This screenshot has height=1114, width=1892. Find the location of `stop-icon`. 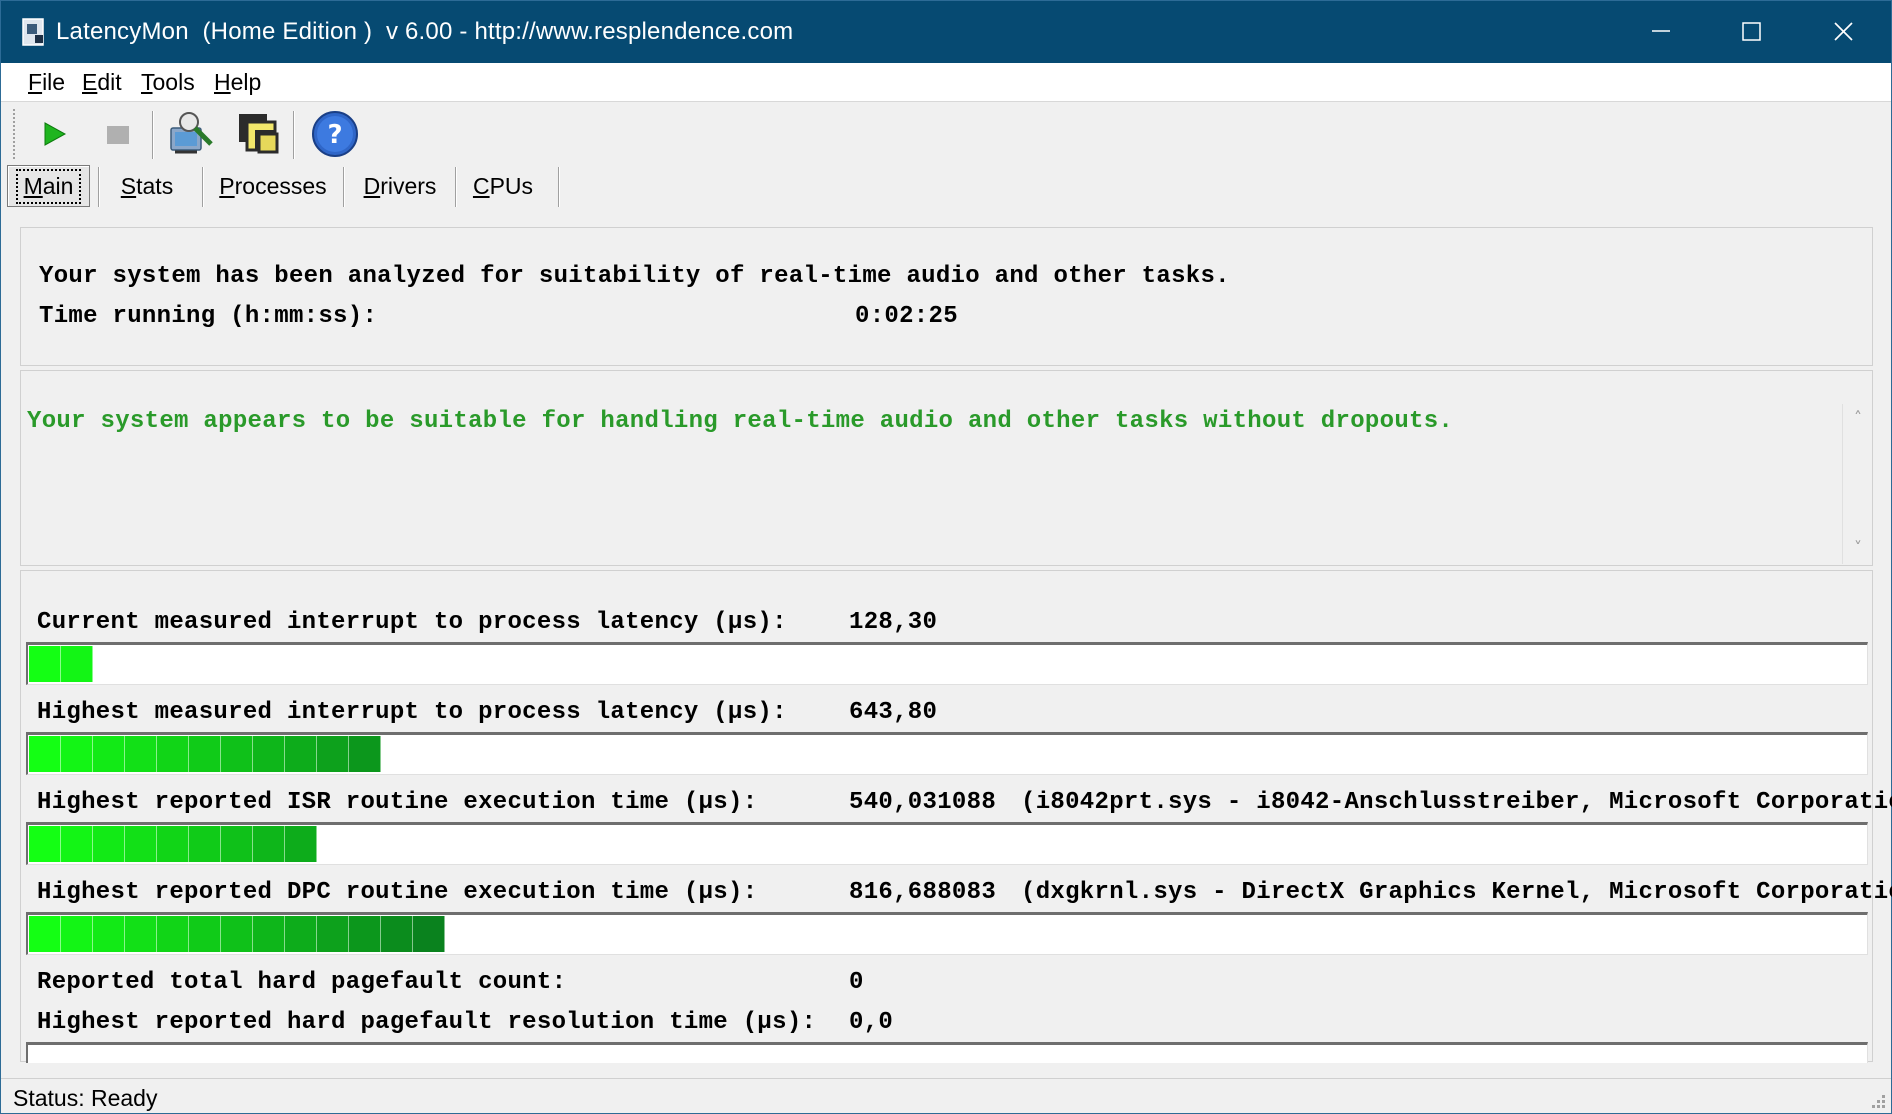

stop-icon is located at coordinates (118, 135).